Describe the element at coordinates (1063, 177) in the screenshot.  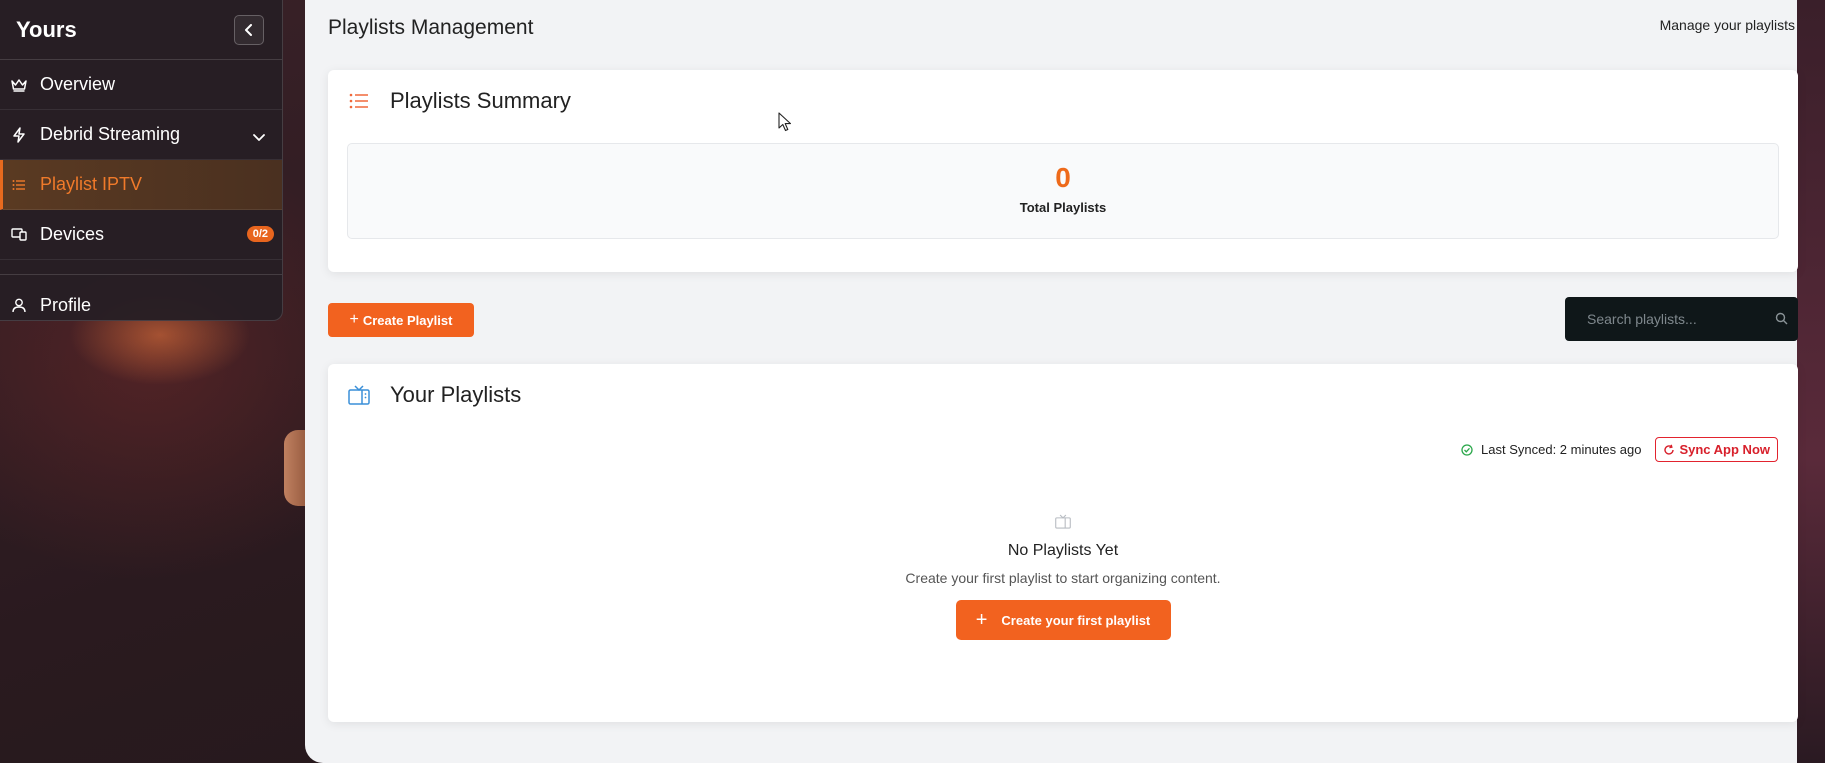
I see `total-playlists-value: 0` at that location.